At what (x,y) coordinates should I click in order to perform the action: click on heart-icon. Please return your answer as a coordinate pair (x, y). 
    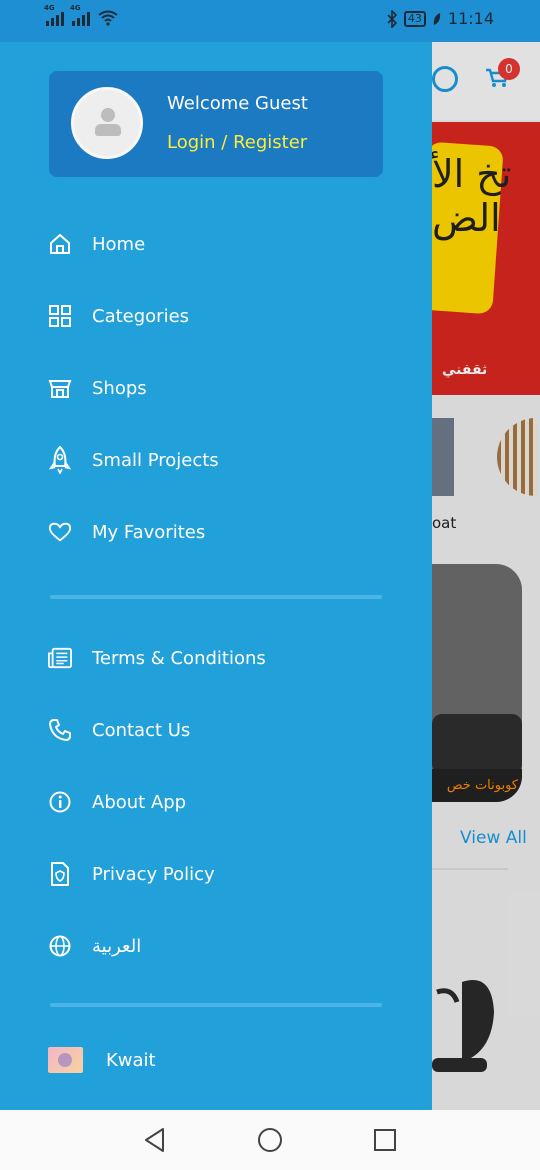
    Looking at the image, I should click on (60, 532).